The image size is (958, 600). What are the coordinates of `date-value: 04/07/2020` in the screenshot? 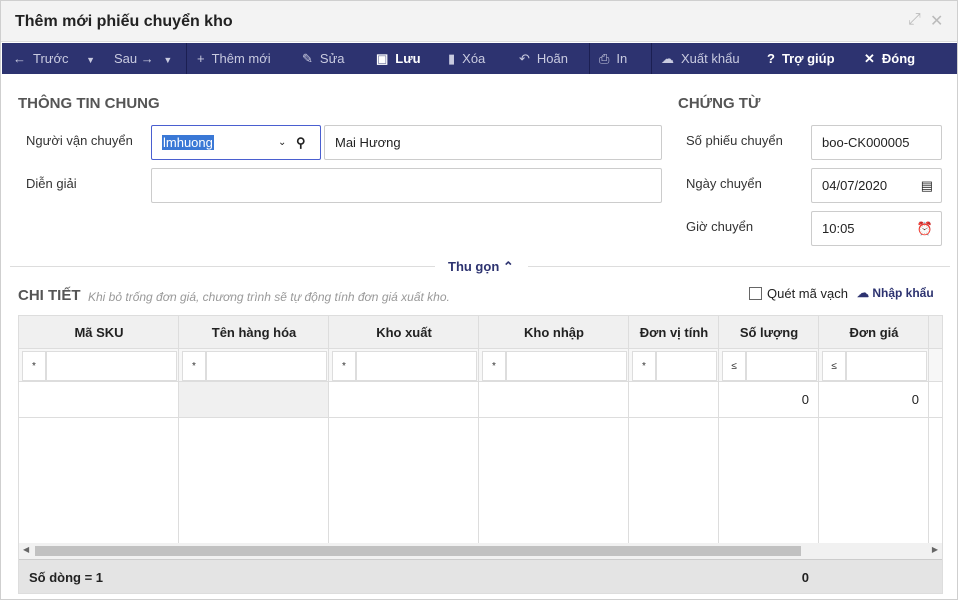 It's located at (855, 185).